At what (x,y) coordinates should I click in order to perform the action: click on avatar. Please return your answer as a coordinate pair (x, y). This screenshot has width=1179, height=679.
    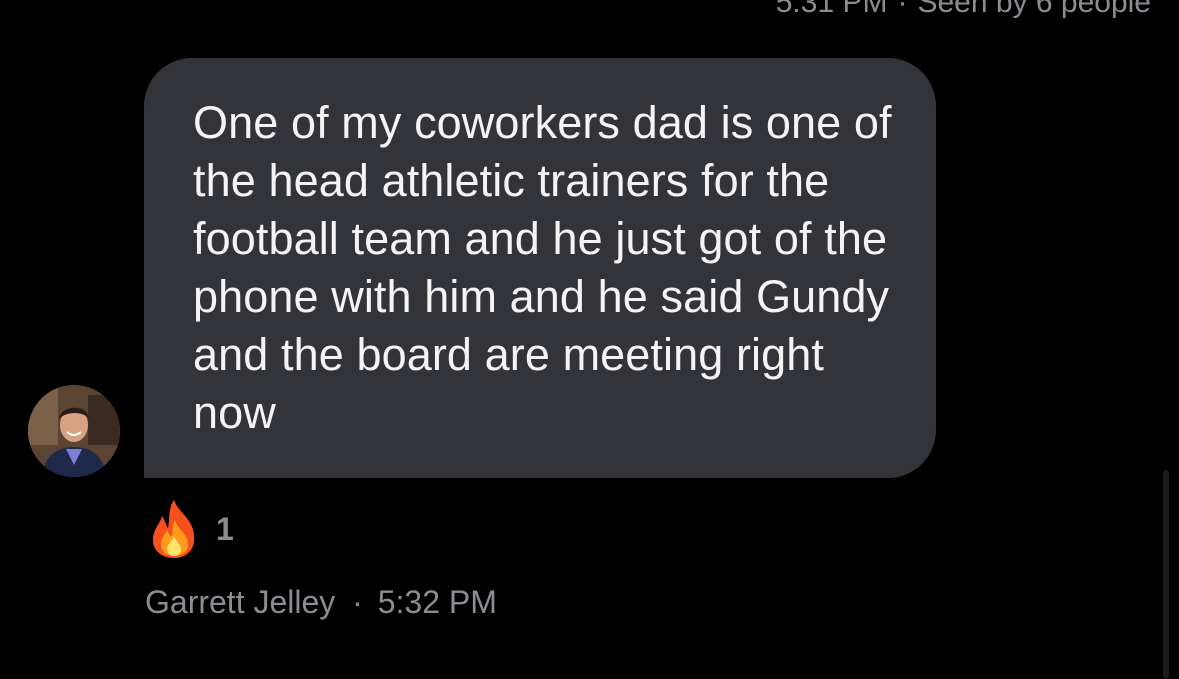
    Looking at the image, I should click on (74, 431).